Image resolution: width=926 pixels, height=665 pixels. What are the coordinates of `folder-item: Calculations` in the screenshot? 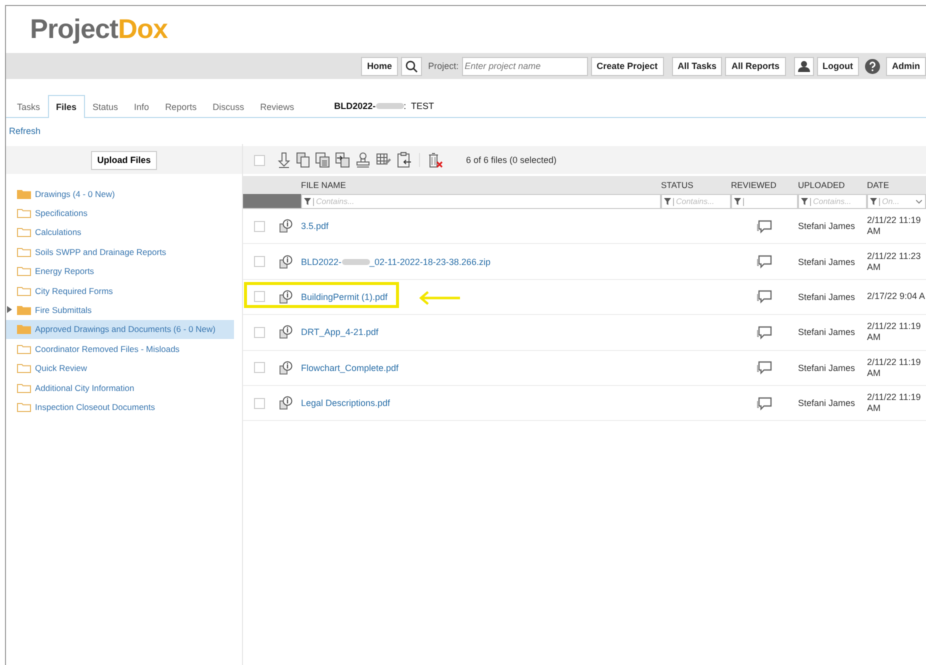 It's located at (120, 232).